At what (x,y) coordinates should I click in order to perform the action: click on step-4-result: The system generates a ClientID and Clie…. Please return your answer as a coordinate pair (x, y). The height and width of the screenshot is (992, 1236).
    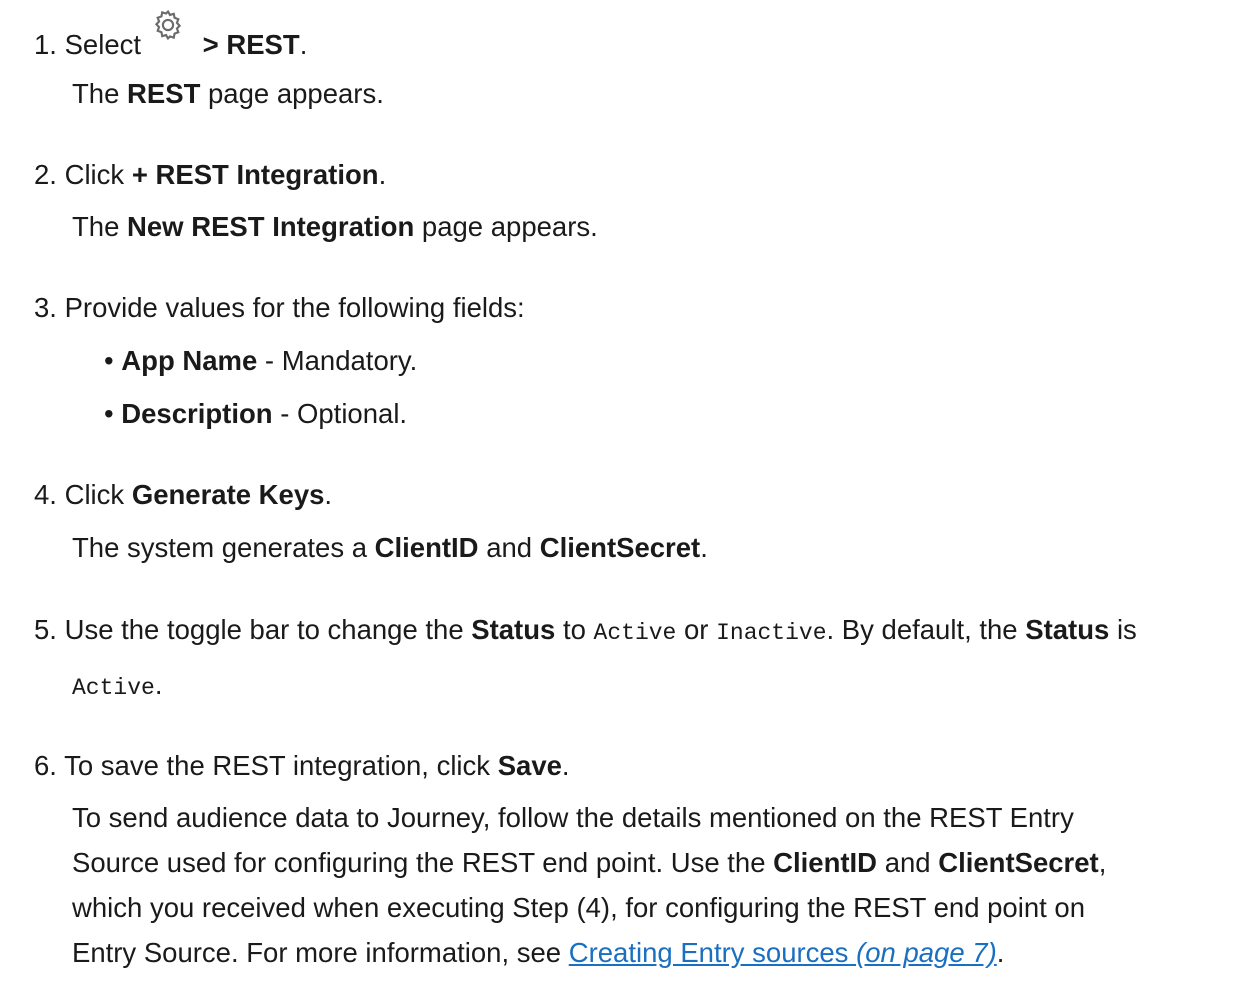
    Looking at the image, I should click on (390, 548).